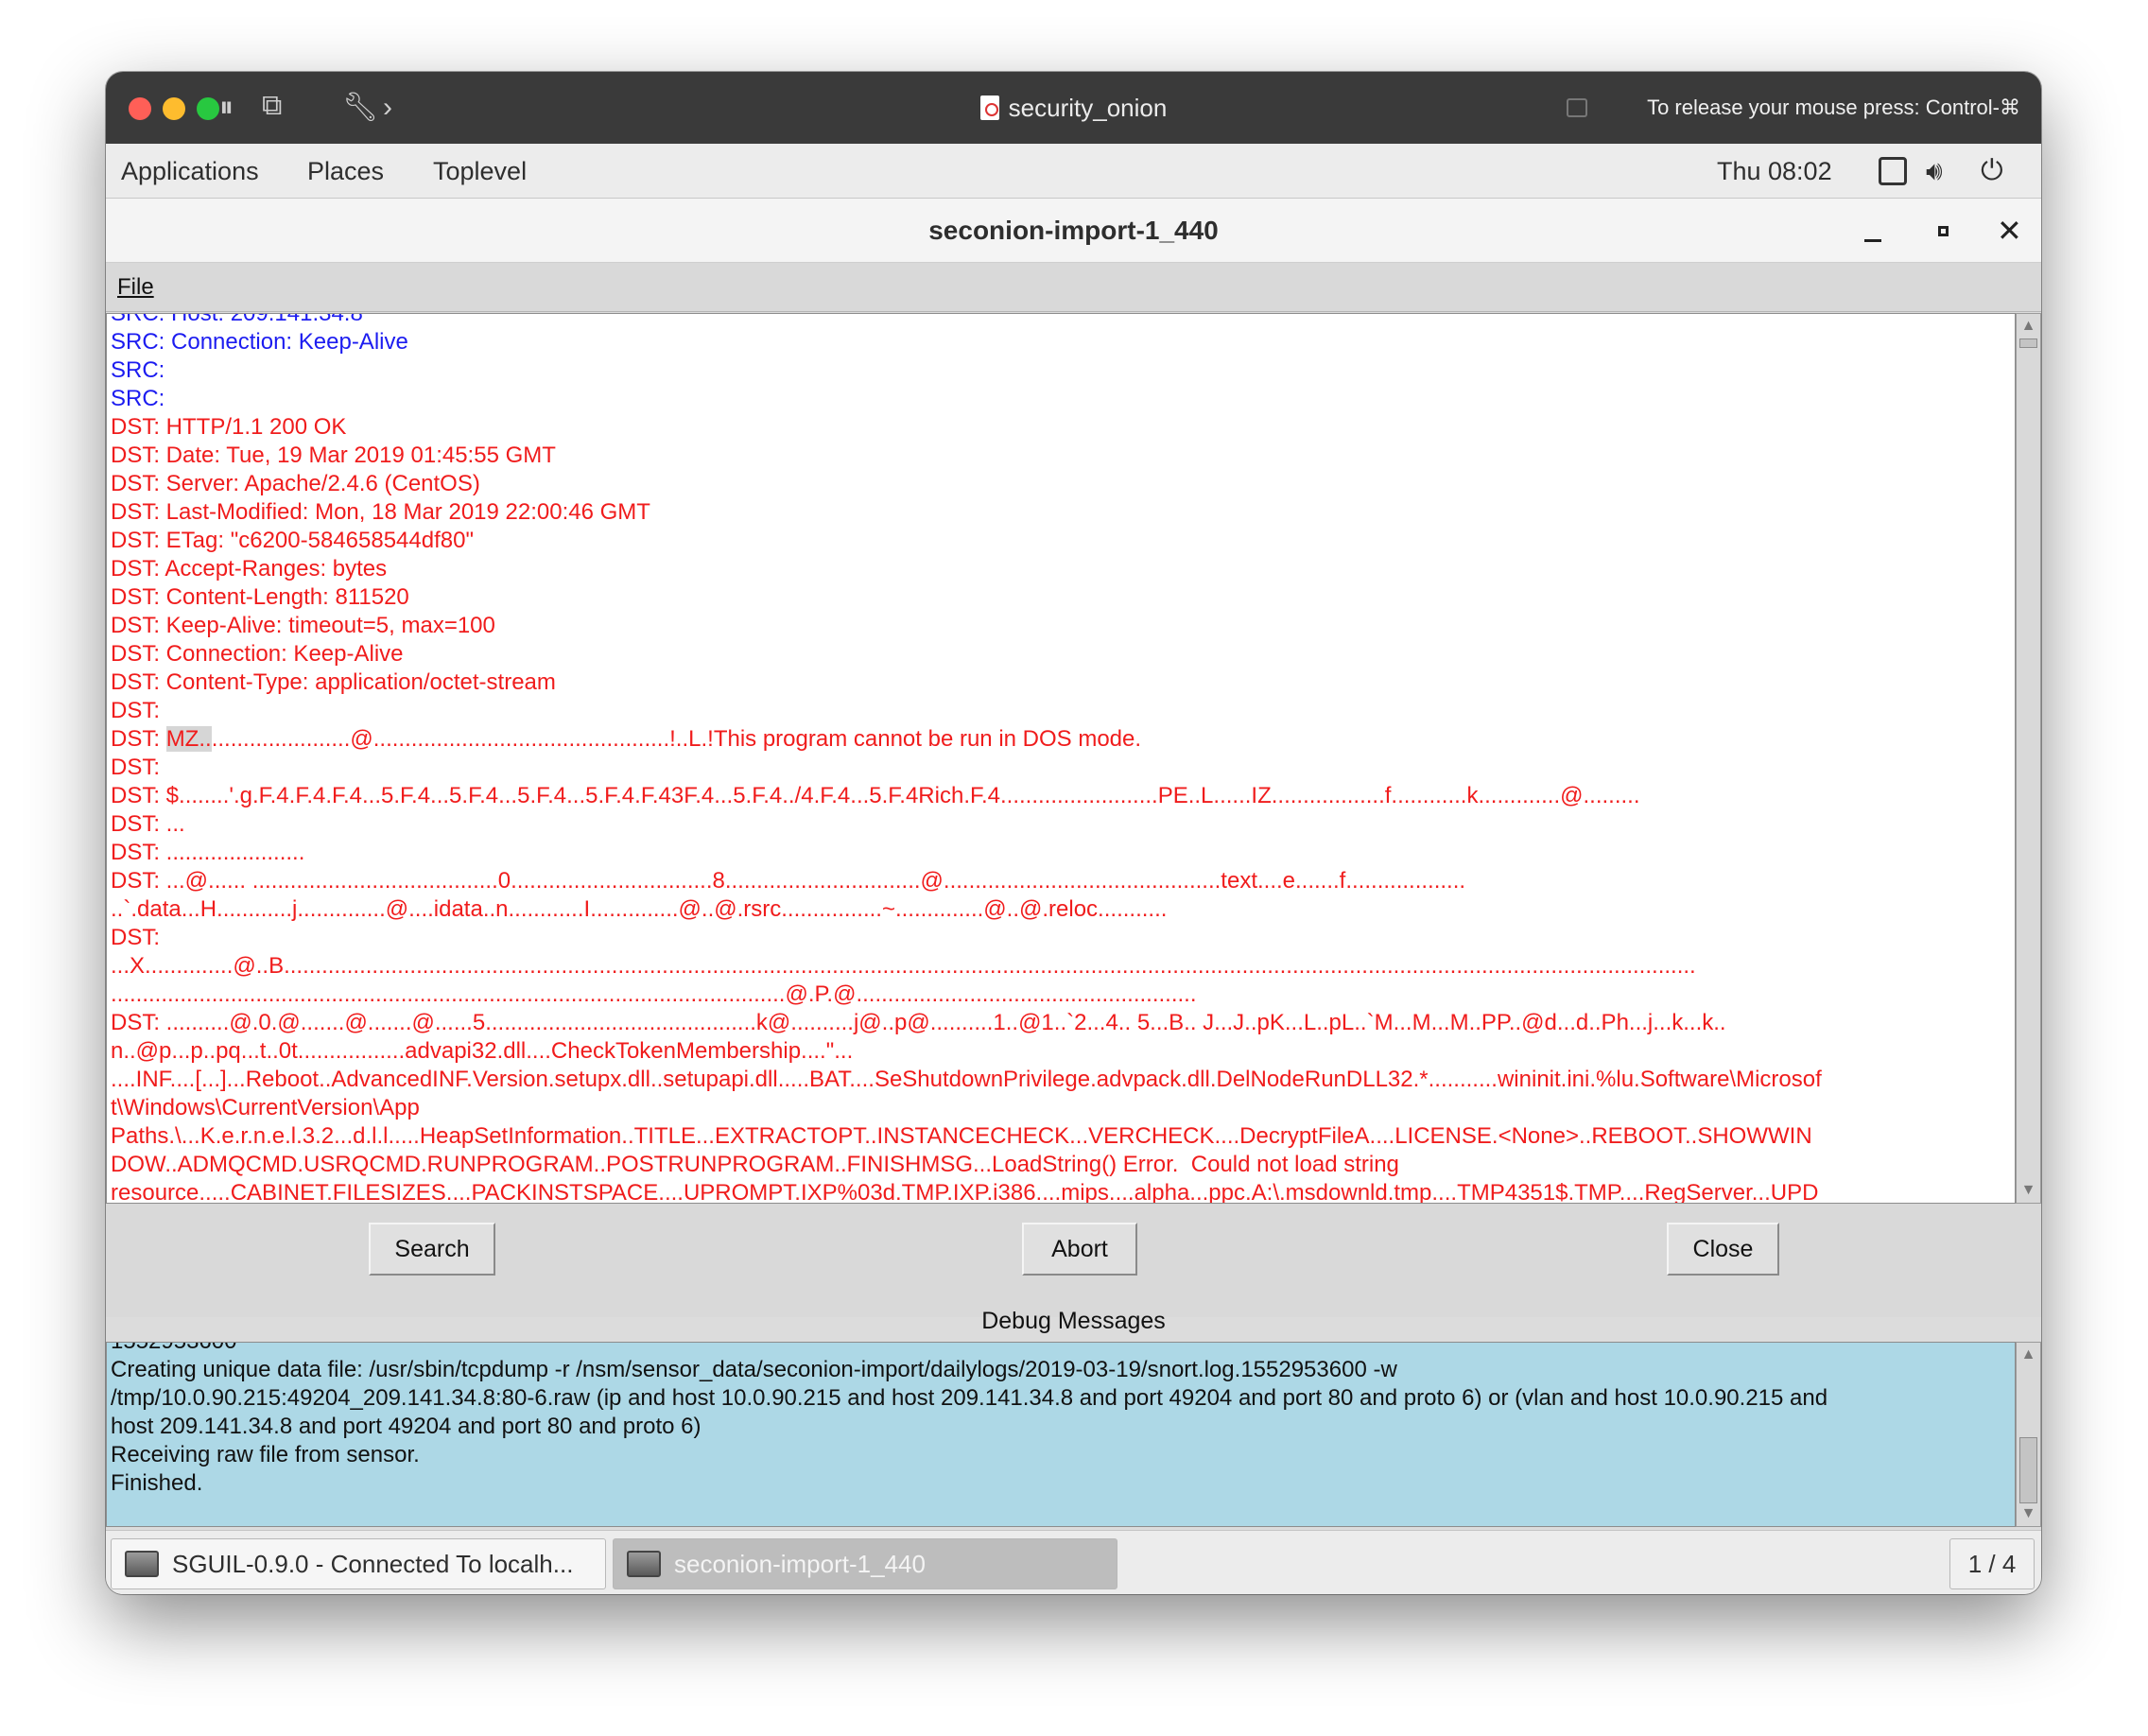 This screenshot has height=1736, width=2148. What do you see at coordinates (1995, 171) in the screenshot?
I see `power-icon: ⏻` at bounding box center [1995, 171].